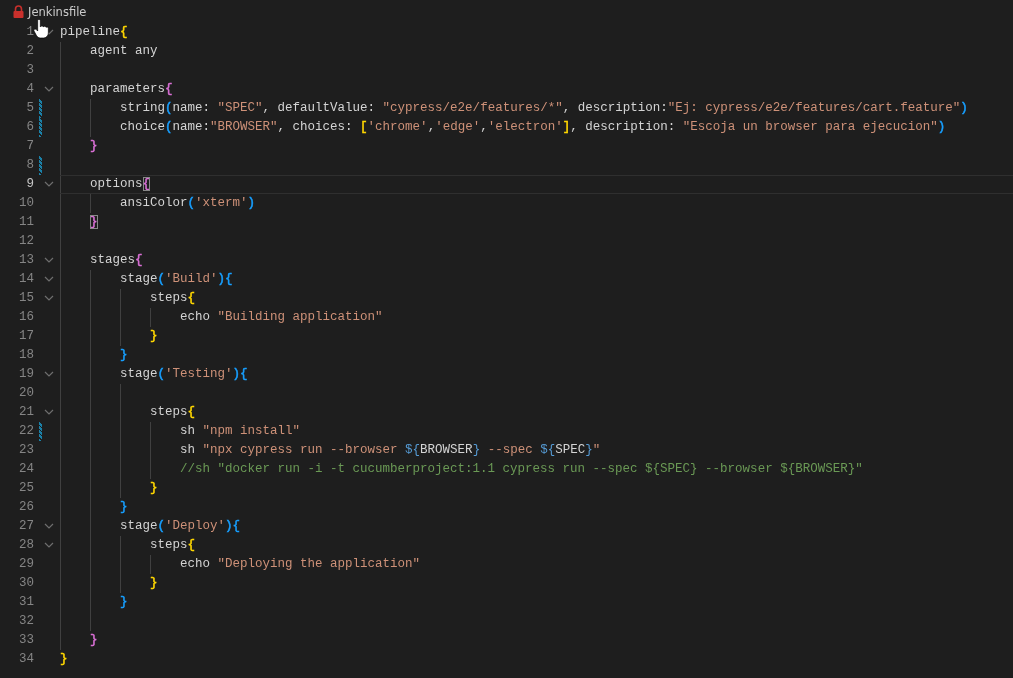  Describe the element at coordinates (26, 526) in the screenshot. I see `line-number: 27` at that location.